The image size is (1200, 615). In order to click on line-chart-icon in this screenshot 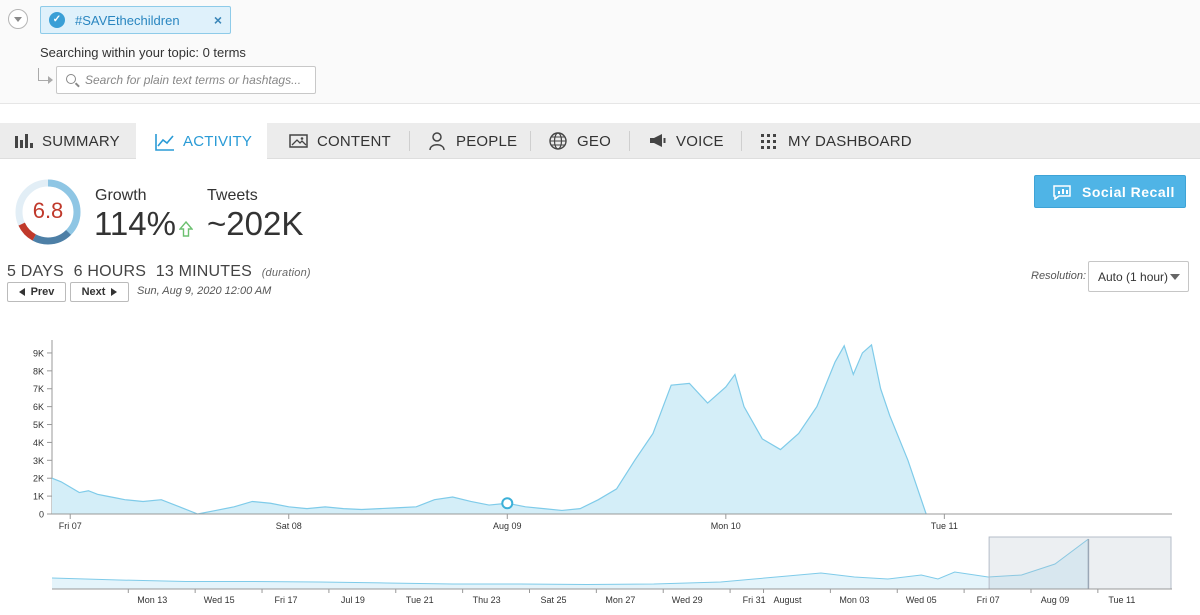, I will do `click(165, 142)`.